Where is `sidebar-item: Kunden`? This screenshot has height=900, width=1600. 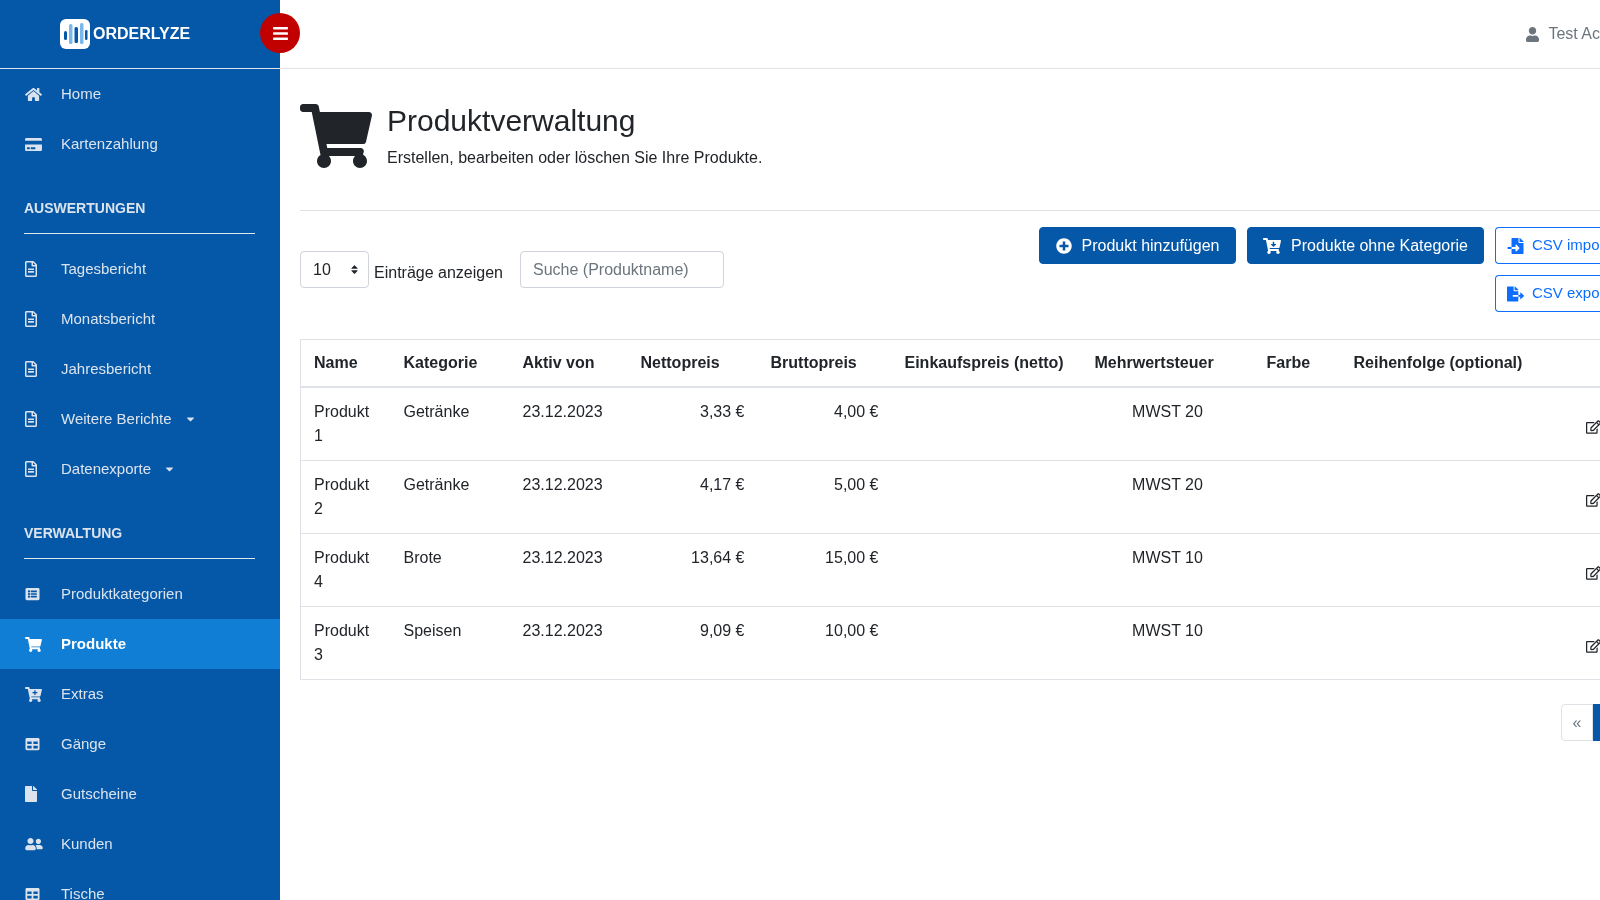 sidebar-item: Kunden is located at coordinates (140, 844).